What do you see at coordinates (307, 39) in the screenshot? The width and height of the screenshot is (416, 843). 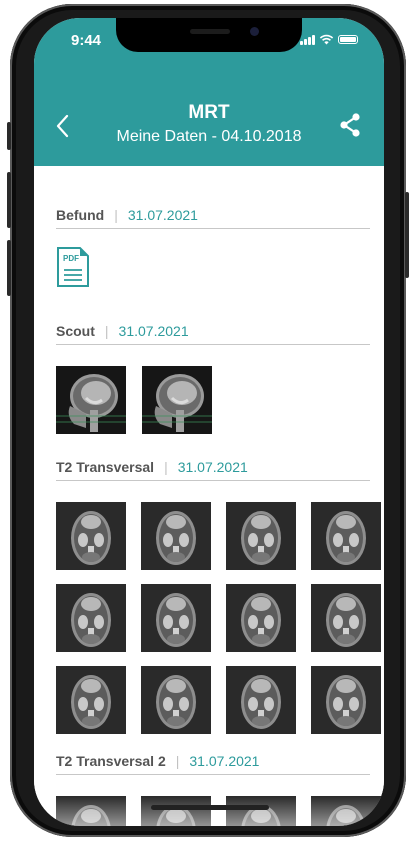 I see `signal-icon` at bounding box center [307, 39].